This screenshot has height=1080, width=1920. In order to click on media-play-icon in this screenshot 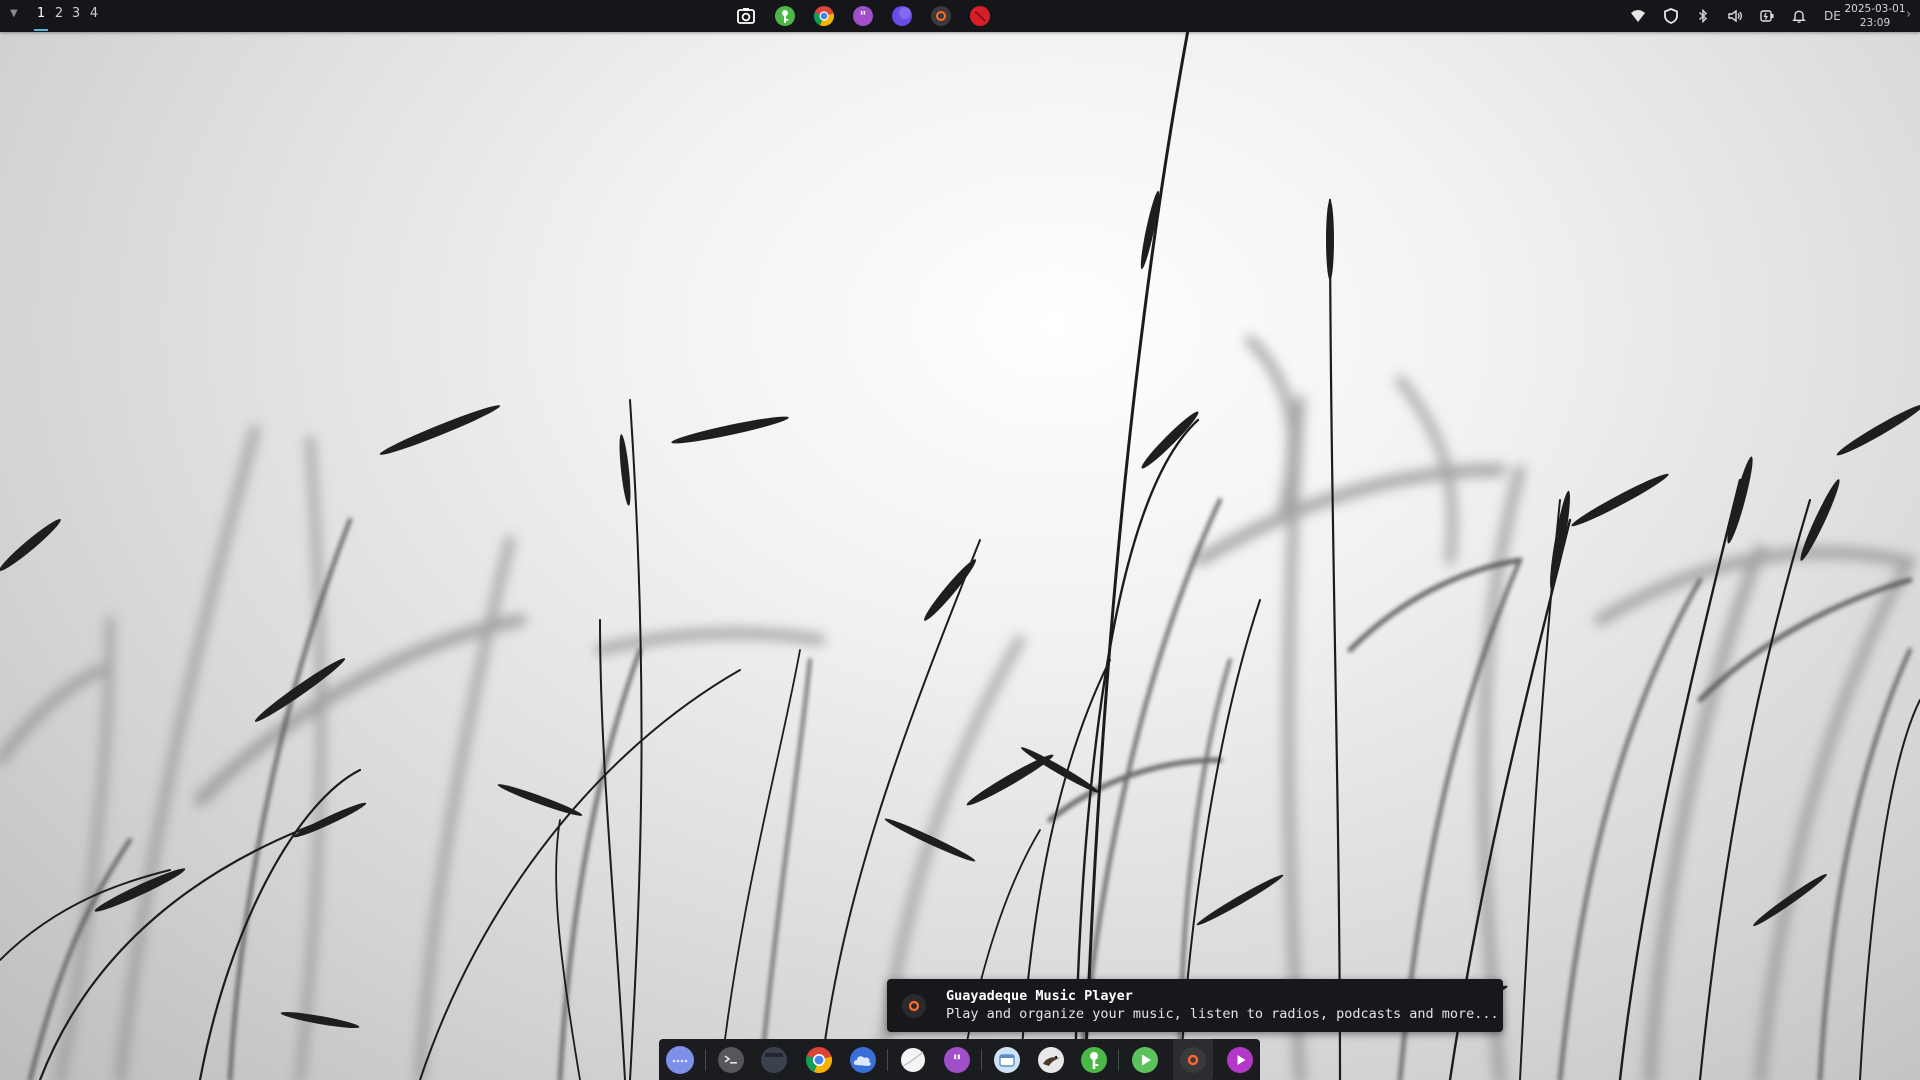, I will do `click(1240, 1060)`.